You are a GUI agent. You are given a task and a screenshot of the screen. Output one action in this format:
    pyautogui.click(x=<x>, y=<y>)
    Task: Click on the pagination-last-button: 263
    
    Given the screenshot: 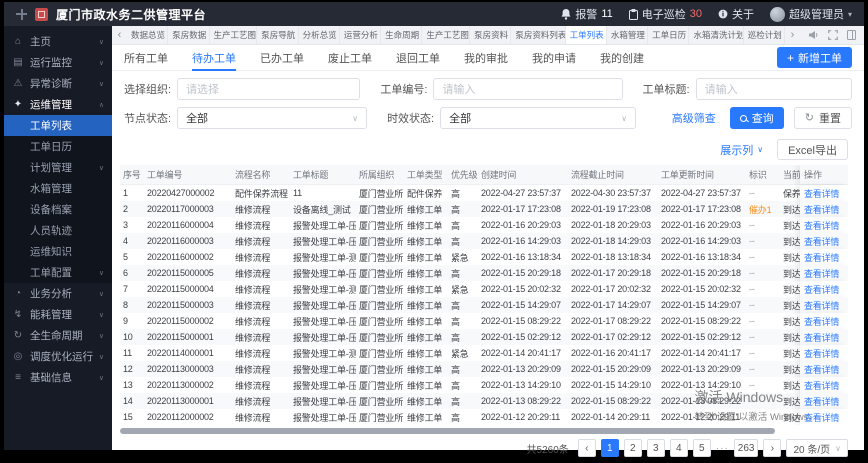 What is the action you would take?
    pyautogui.click(x=746, y=448)
    